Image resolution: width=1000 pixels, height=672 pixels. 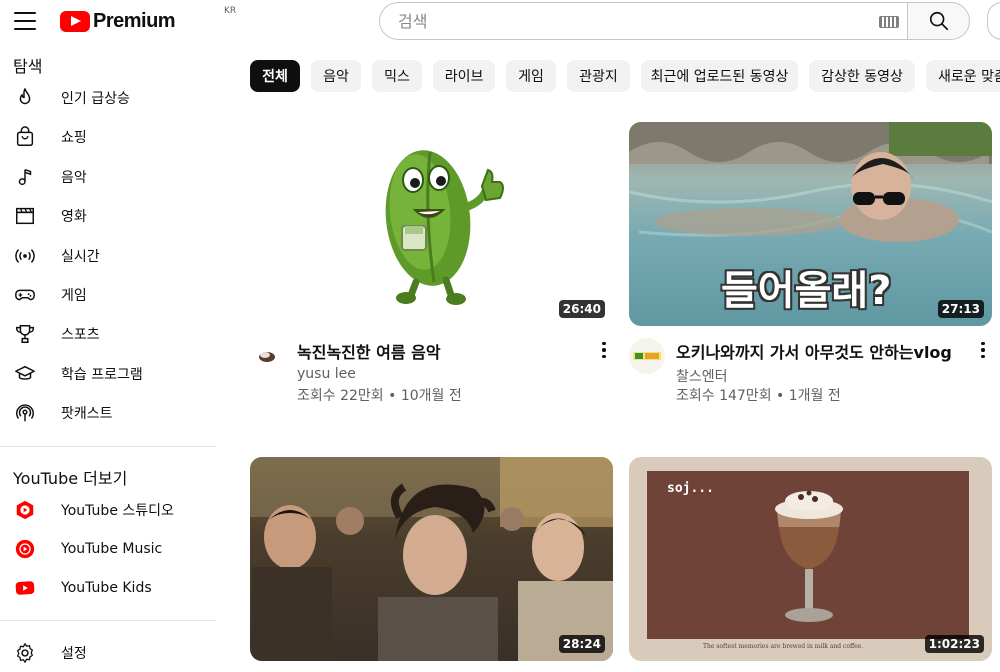 What do you see at coordinates (134, 20) in the screenshot?
I see `logo-text: Premium` at bounding box center [134, 20].